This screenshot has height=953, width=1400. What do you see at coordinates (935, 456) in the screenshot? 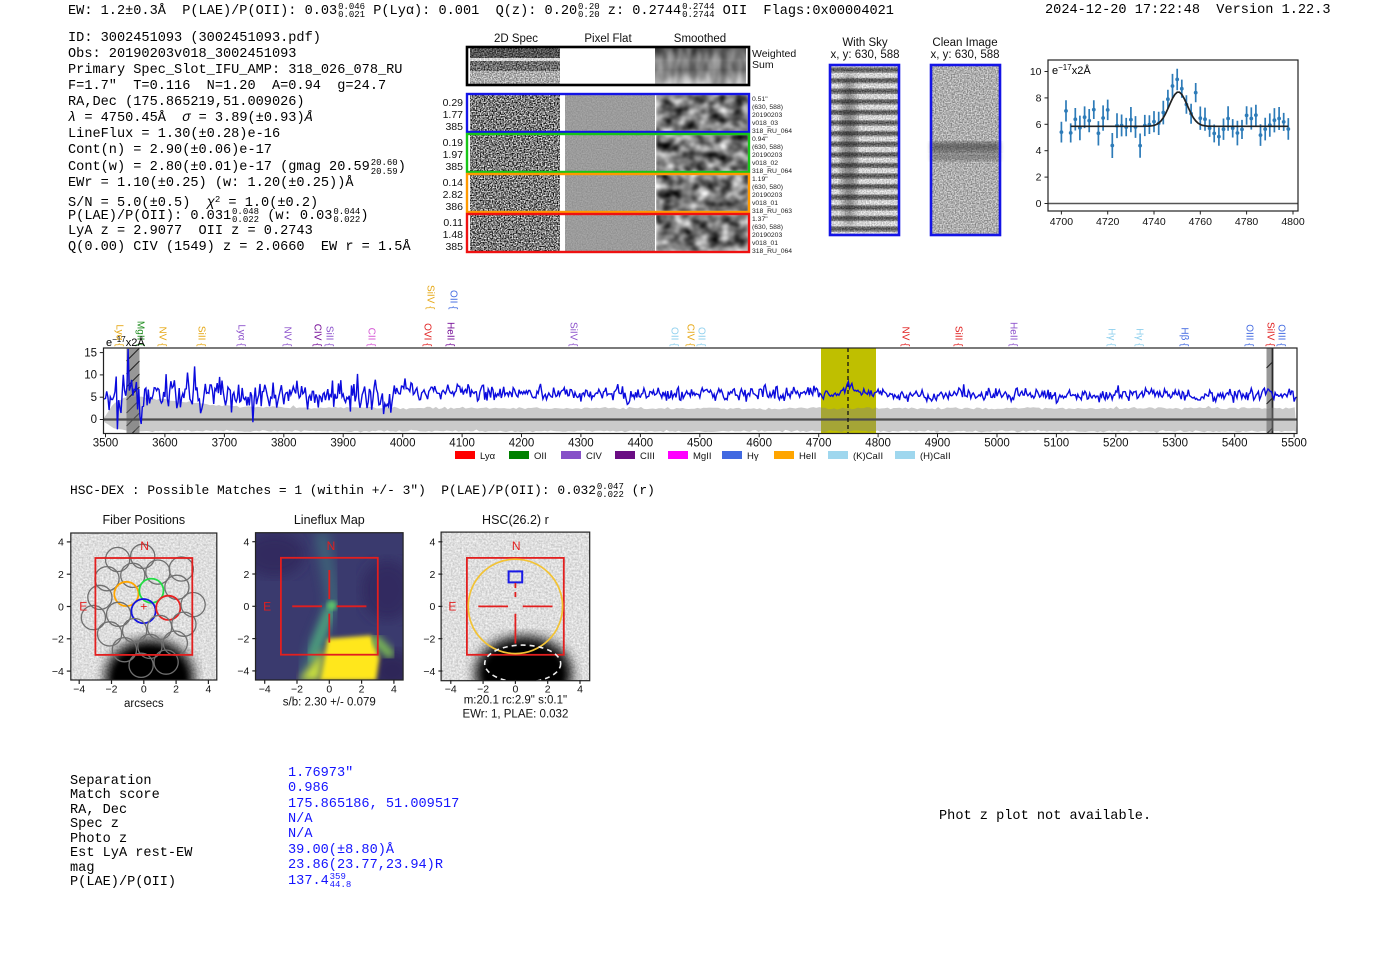
I see `svg-text: (H)CaII` at bounding box center [935, 456].